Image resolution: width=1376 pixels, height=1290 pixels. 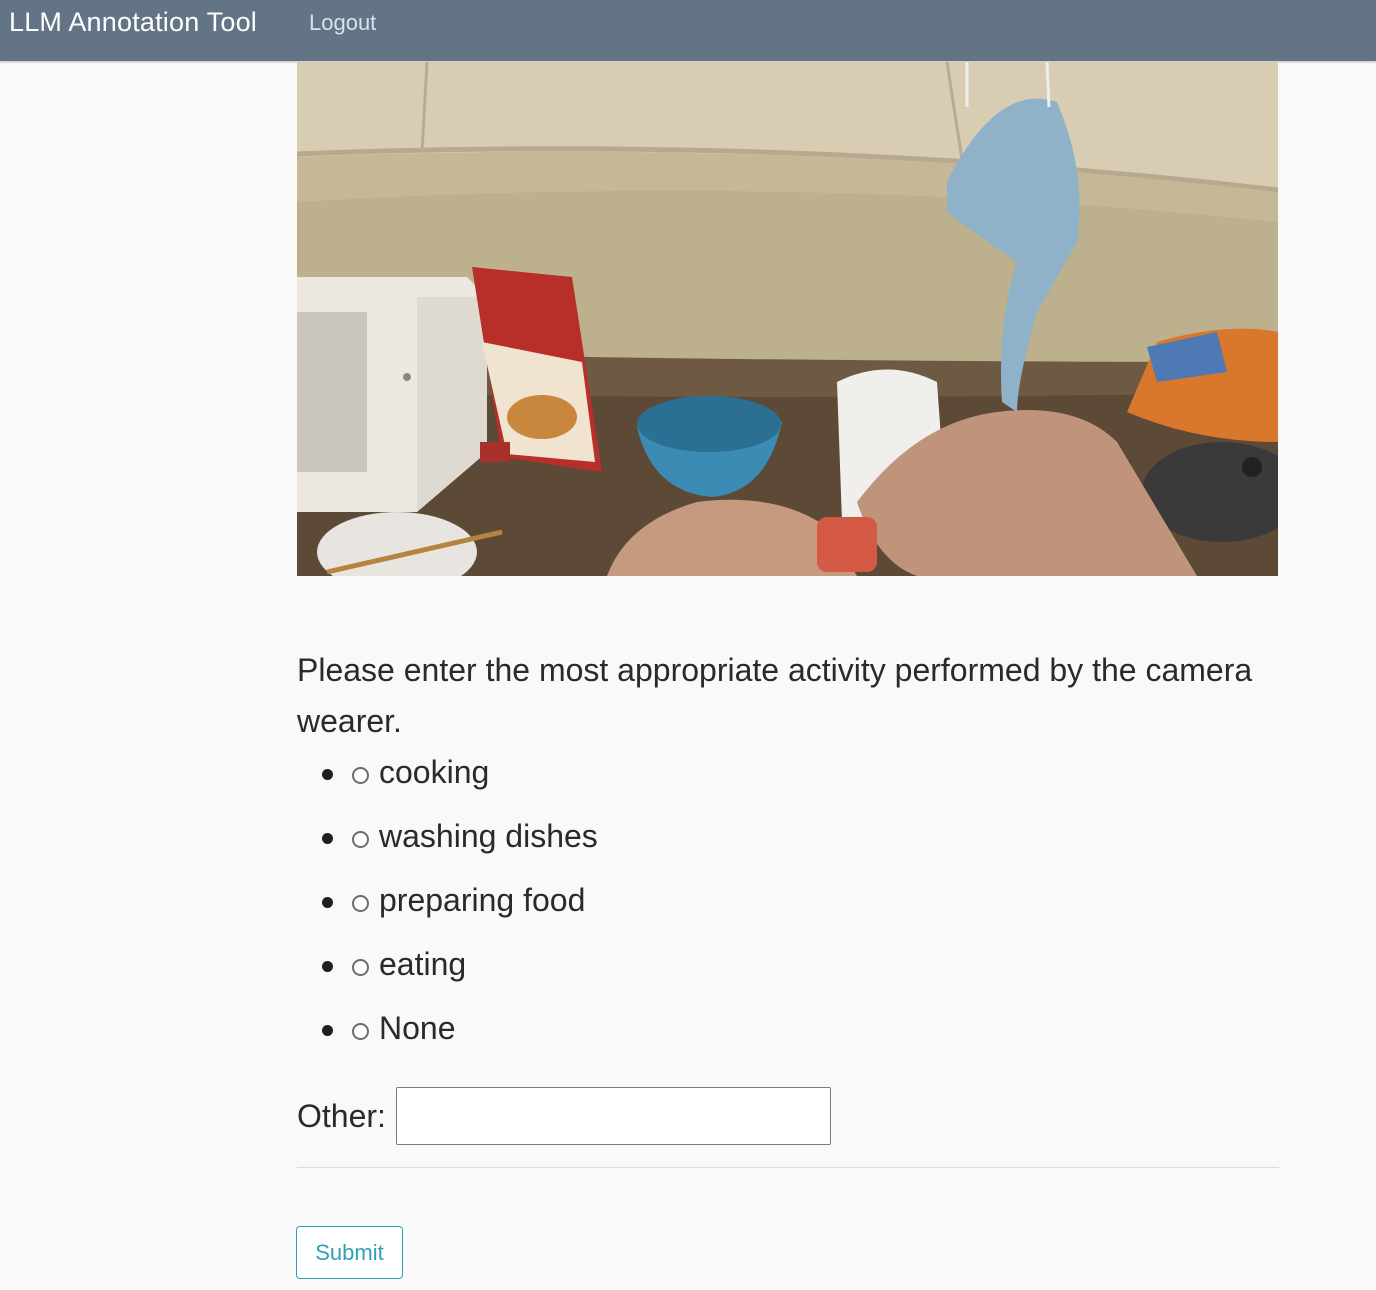 What do you see at coordinates (460, 1039) in the screenshot?
I see `option-none: None` at bounding box center [460, 1039].